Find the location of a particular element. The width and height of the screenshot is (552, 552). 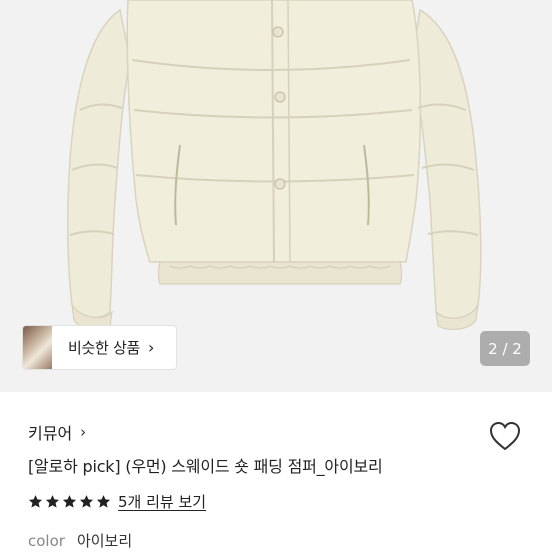

star-rating is located at coordinates (69, 501).